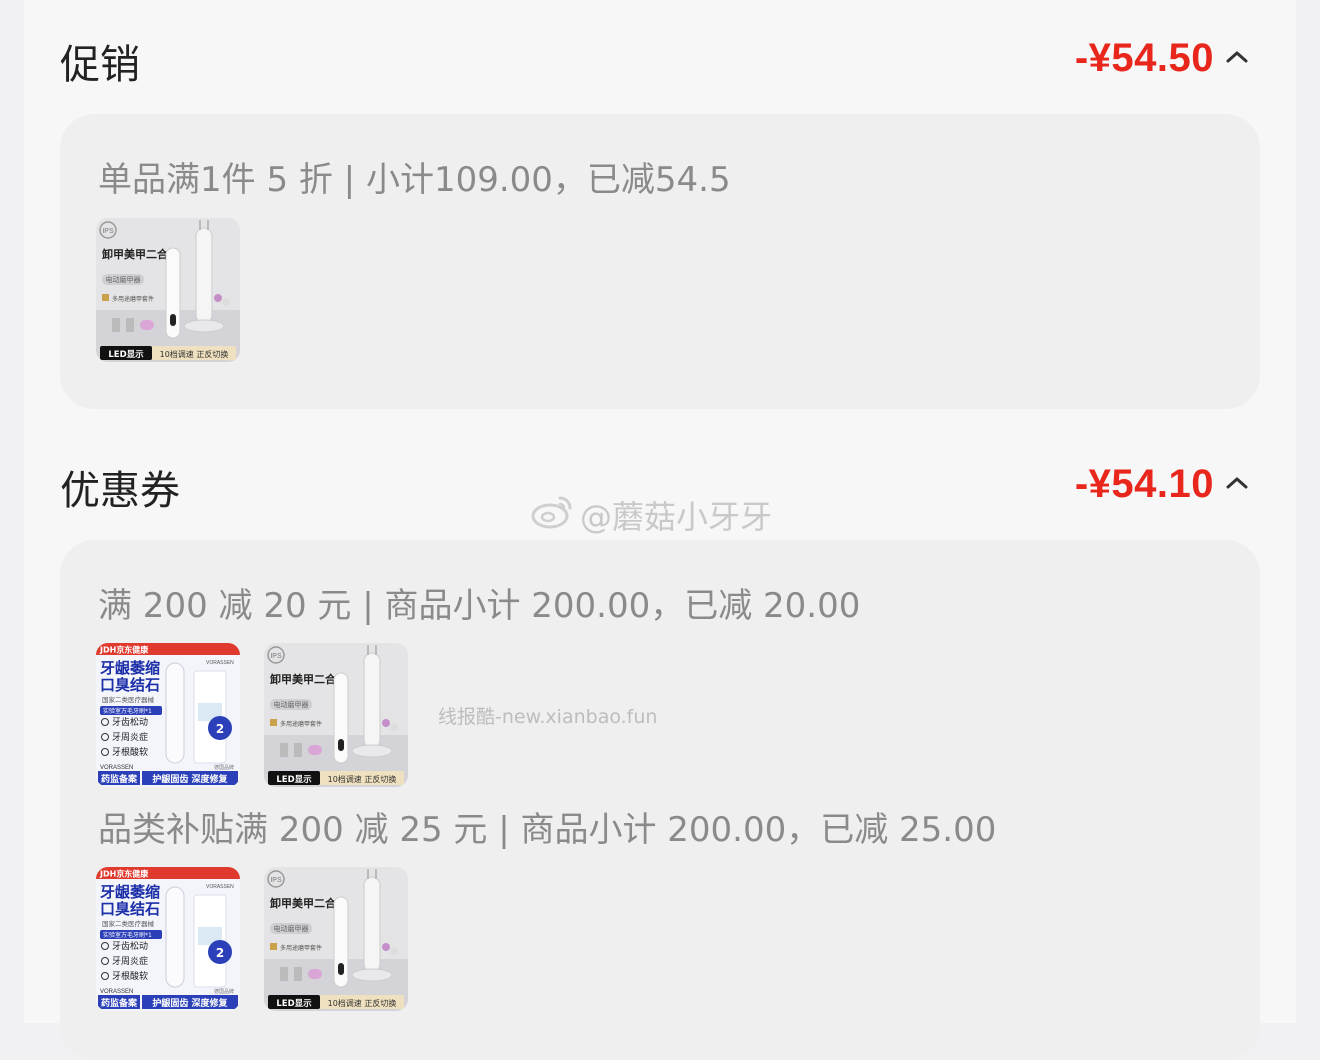 This screenshot has height=1060, width=1320. What do you see at coordinates (551, 512) in the screenshot?
I see `weibo-logo-icon` at bounding box center [551, 512].